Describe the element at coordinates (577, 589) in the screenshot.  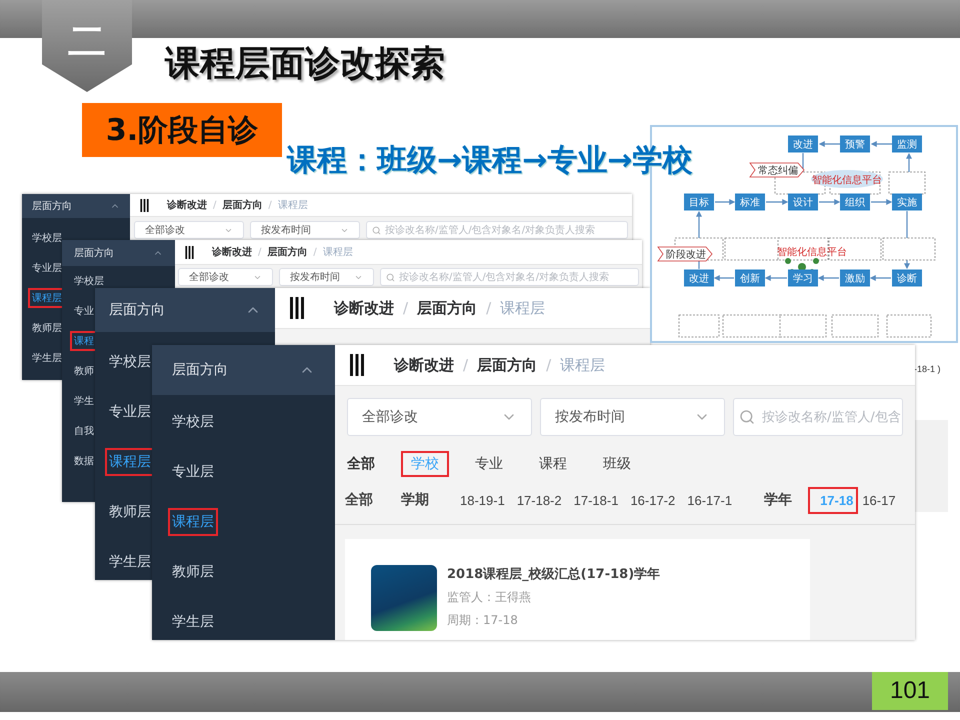
I see `report-card: 2018课程层_校级汇总(17-18)学年 监管人：王得燕 周期：17-18` at that location.